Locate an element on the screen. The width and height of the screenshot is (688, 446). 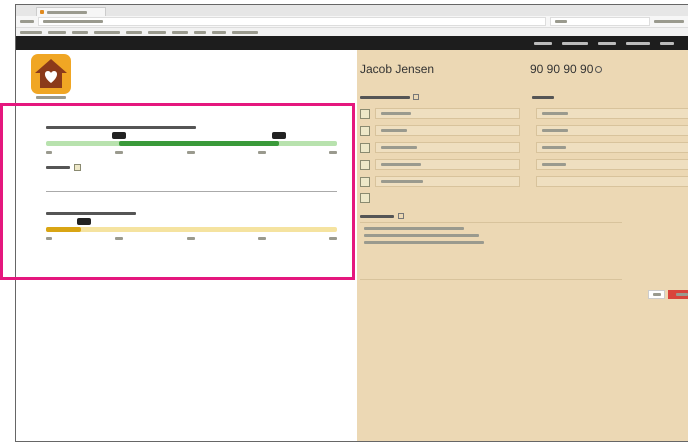
phone-number: 90 90 90 90 is located at coordinates (562, 69).